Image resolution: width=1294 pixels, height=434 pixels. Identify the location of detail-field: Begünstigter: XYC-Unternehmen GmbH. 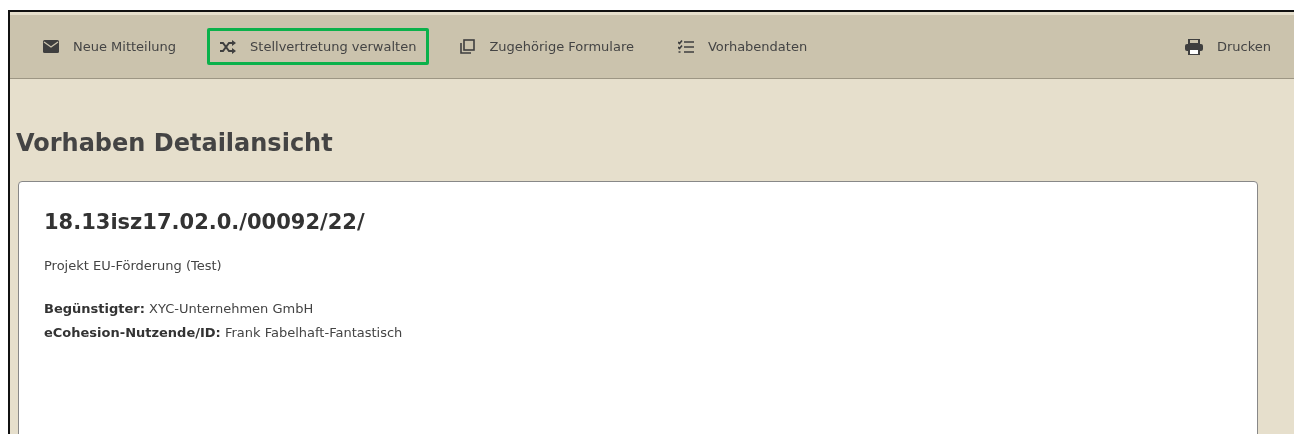
(638, 309).